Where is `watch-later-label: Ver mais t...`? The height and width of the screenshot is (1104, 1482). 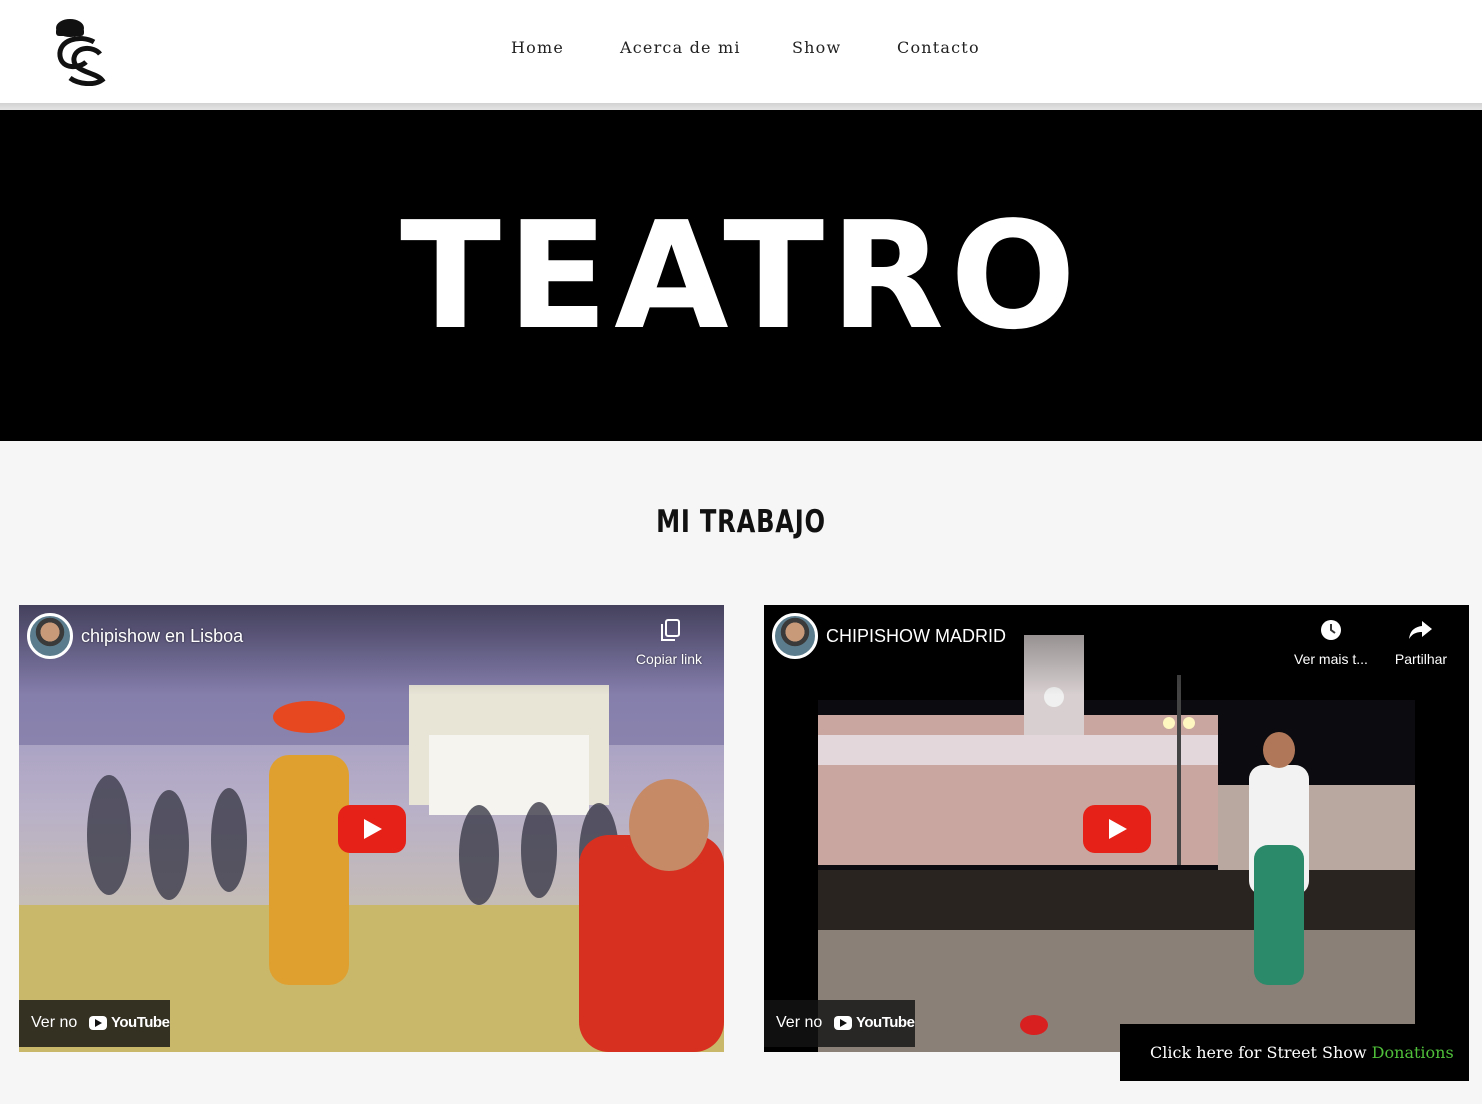
watch-later-label: Ver mais t... is located at coordinates (1331, 659).